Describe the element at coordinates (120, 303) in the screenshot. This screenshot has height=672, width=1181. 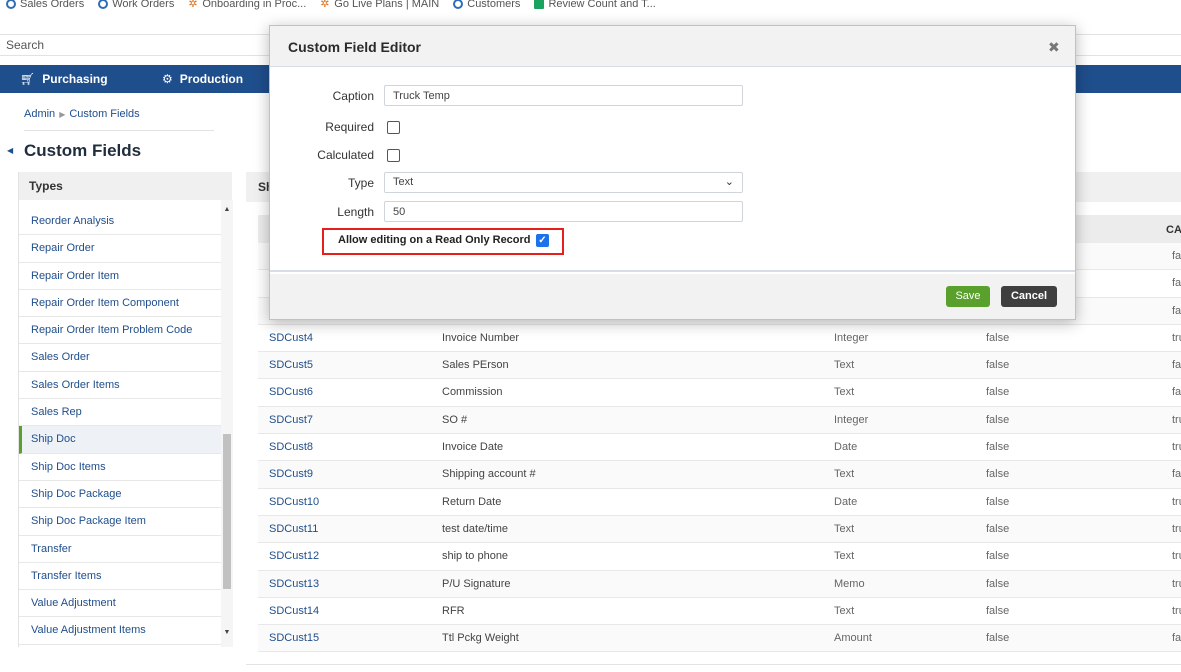
I see `type-item: Repair Order Item Component` at that location.